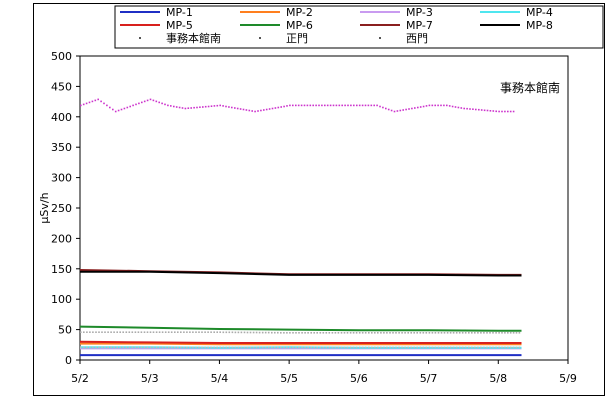 The image size is (610, 400). Describe the element at coordinates (61, 117) in the screenshot. I see `y-tick-label: 400` at that location.